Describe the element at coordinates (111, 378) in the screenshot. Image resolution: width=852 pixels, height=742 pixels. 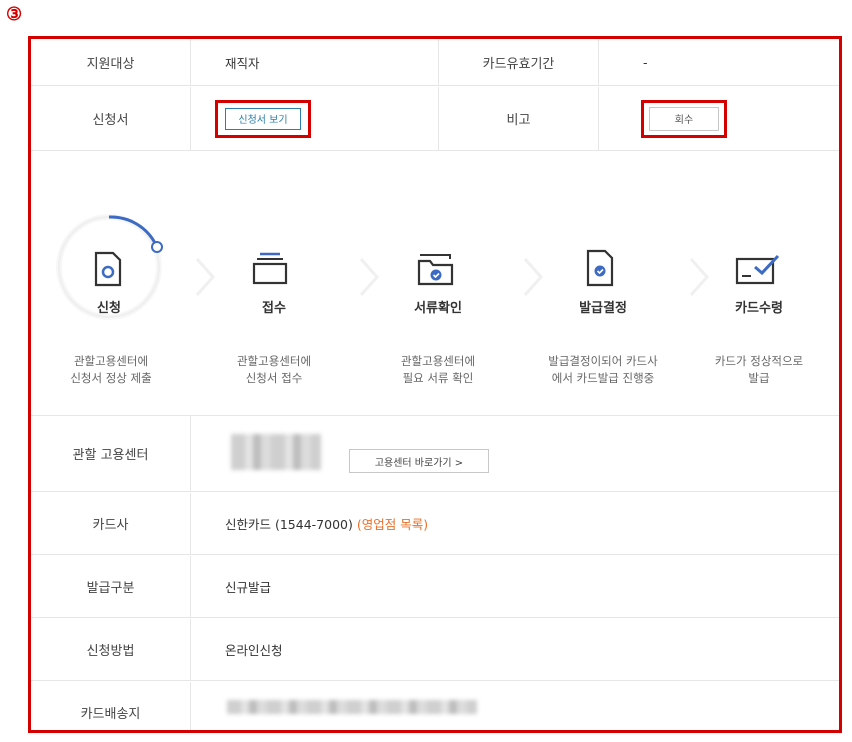
I see `step-desc-line2: 신청서 정상 제출` at that location.